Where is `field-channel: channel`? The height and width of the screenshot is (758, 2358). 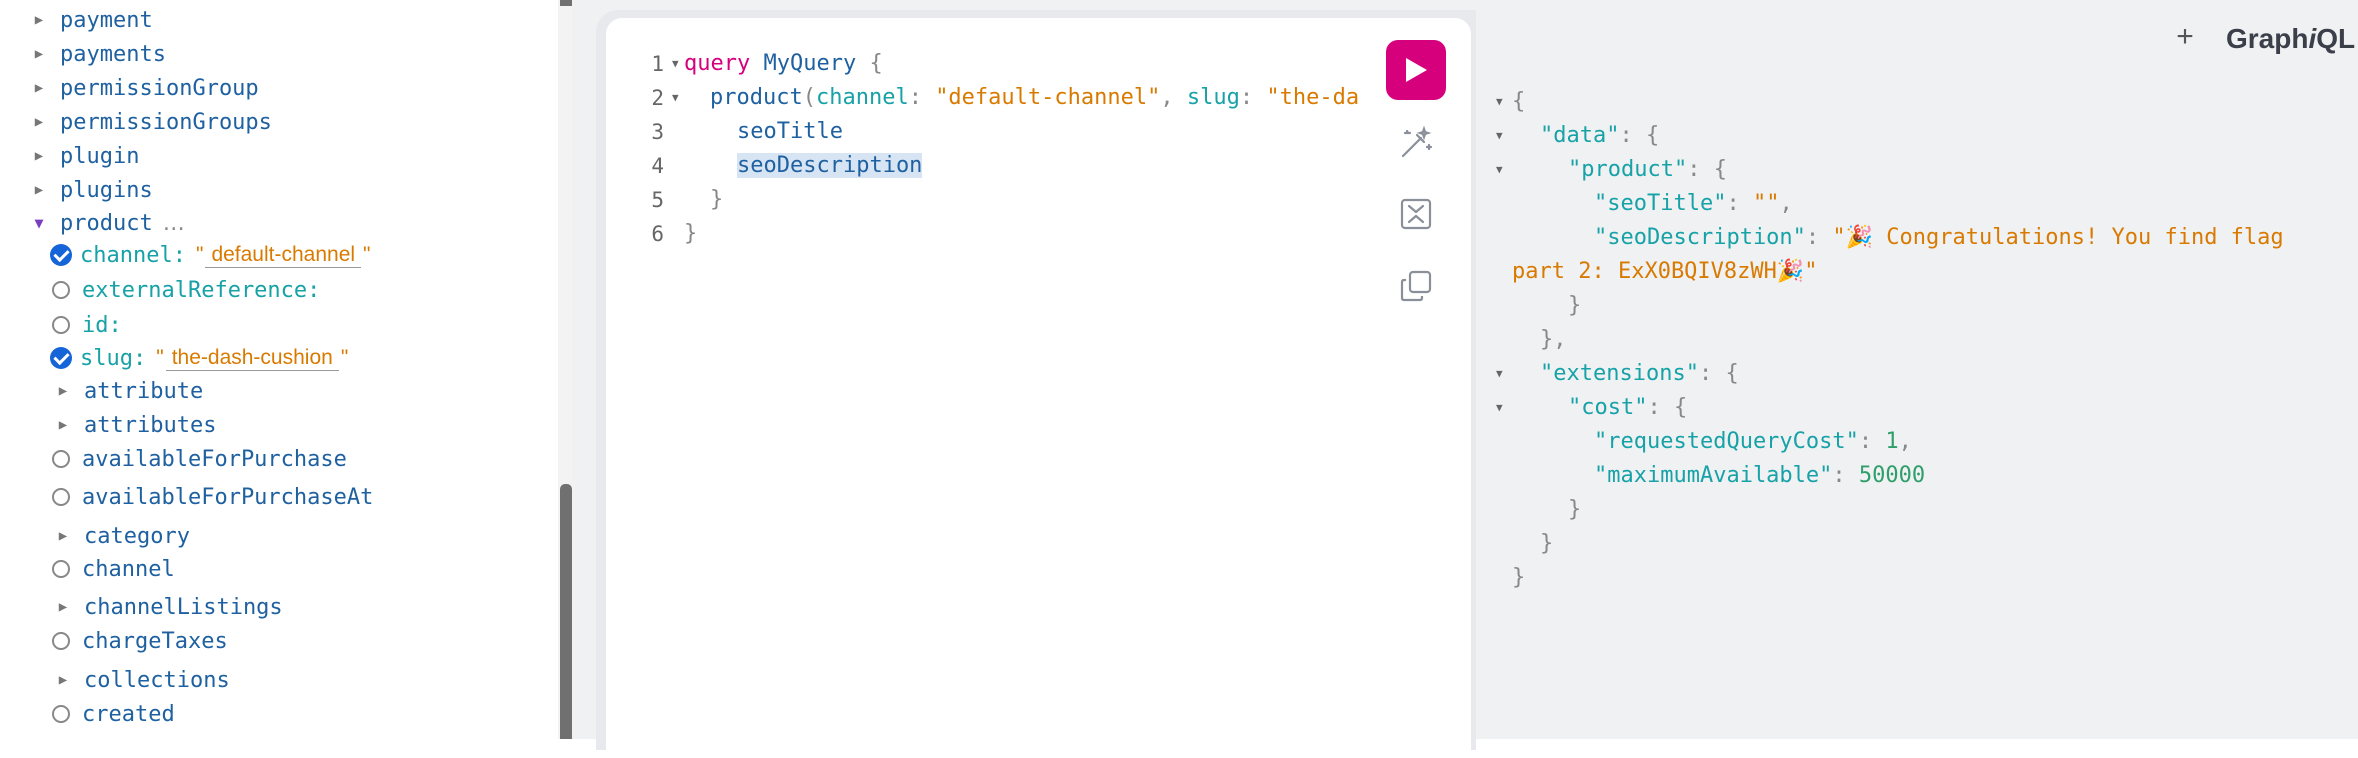
field-channel: channel is located at coordinates (113, 569).